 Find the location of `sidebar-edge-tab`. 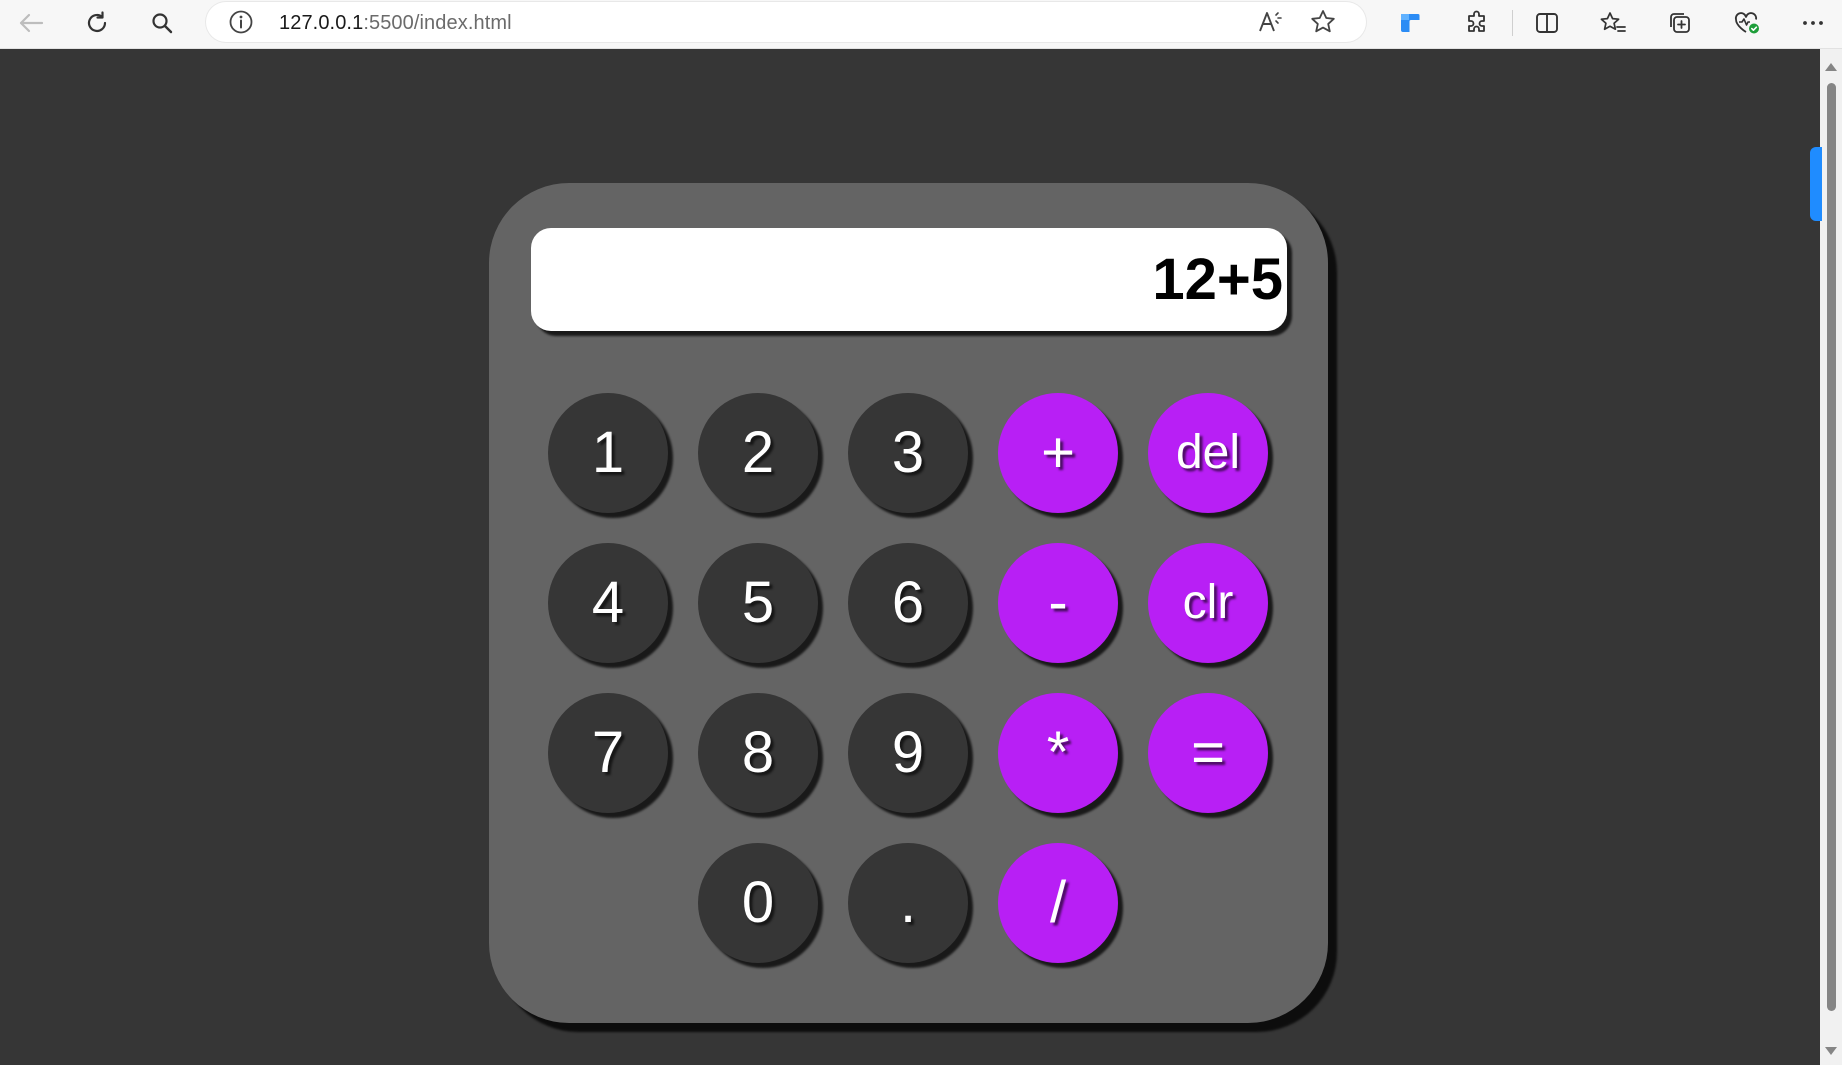

sidebar-edge-tab is located at coordinates (1816, 184).